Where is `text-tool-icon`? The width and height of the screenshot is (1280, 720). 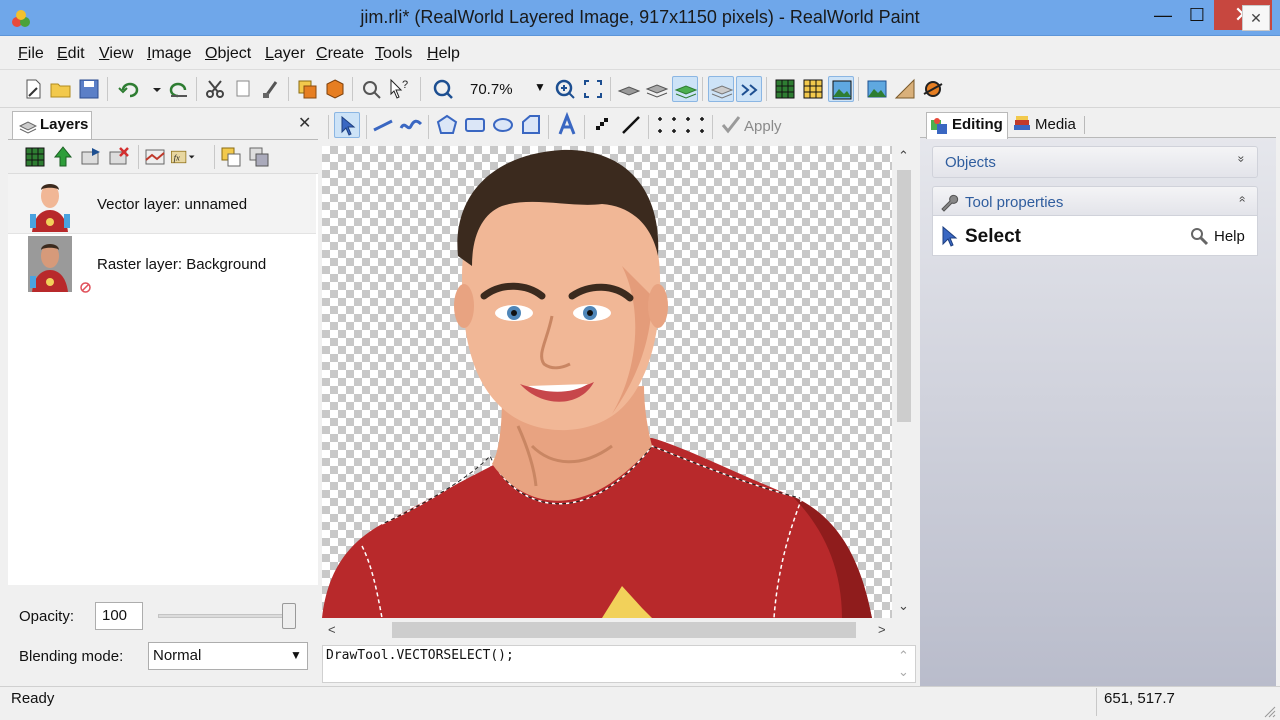 text-tool-icon is located at coordinates (567, 124).